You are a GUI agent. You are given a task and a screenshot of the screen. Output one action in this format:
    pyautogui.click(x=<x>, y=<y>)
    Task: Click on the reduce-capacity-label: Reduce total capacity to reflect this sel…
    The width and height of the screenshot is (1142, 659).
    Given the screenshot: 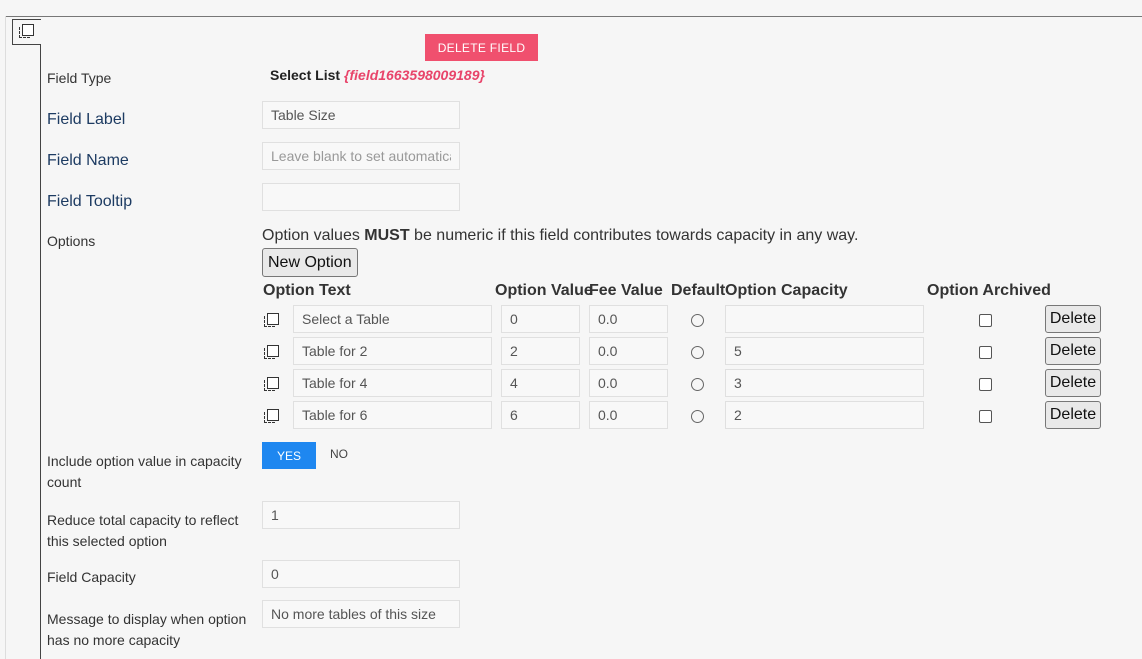 What is the action you would take?
    pyautogui.click(x=142, y=531)
    